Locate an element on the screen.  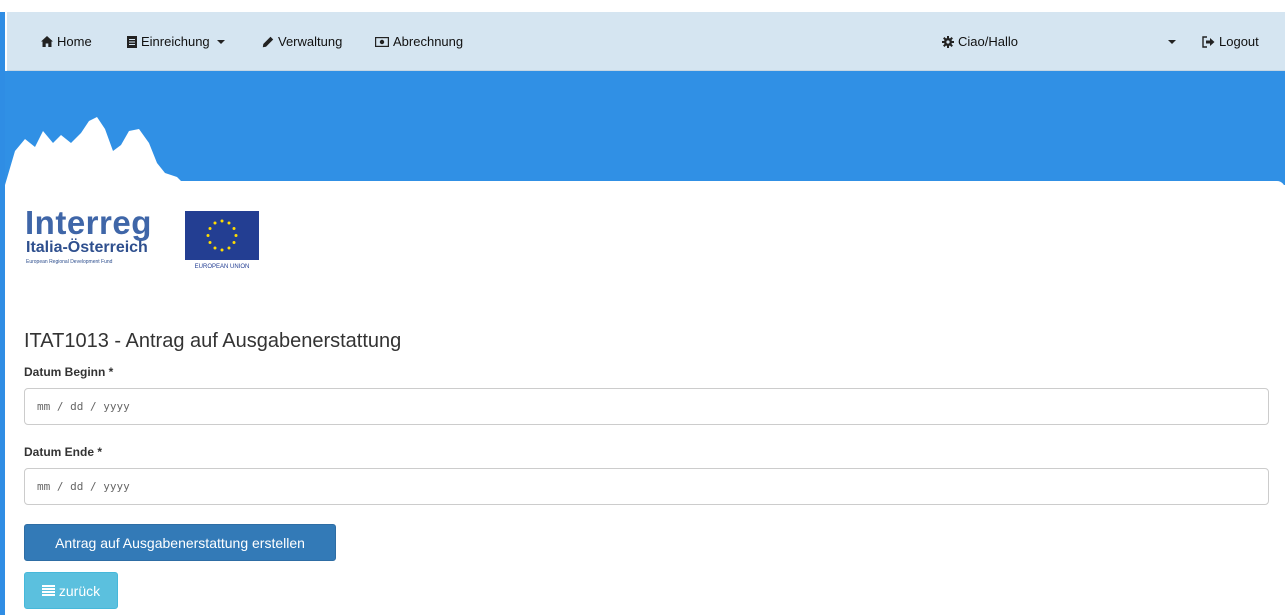
start-date-label: Datum Beginn * is located at coordinates (69, 372).